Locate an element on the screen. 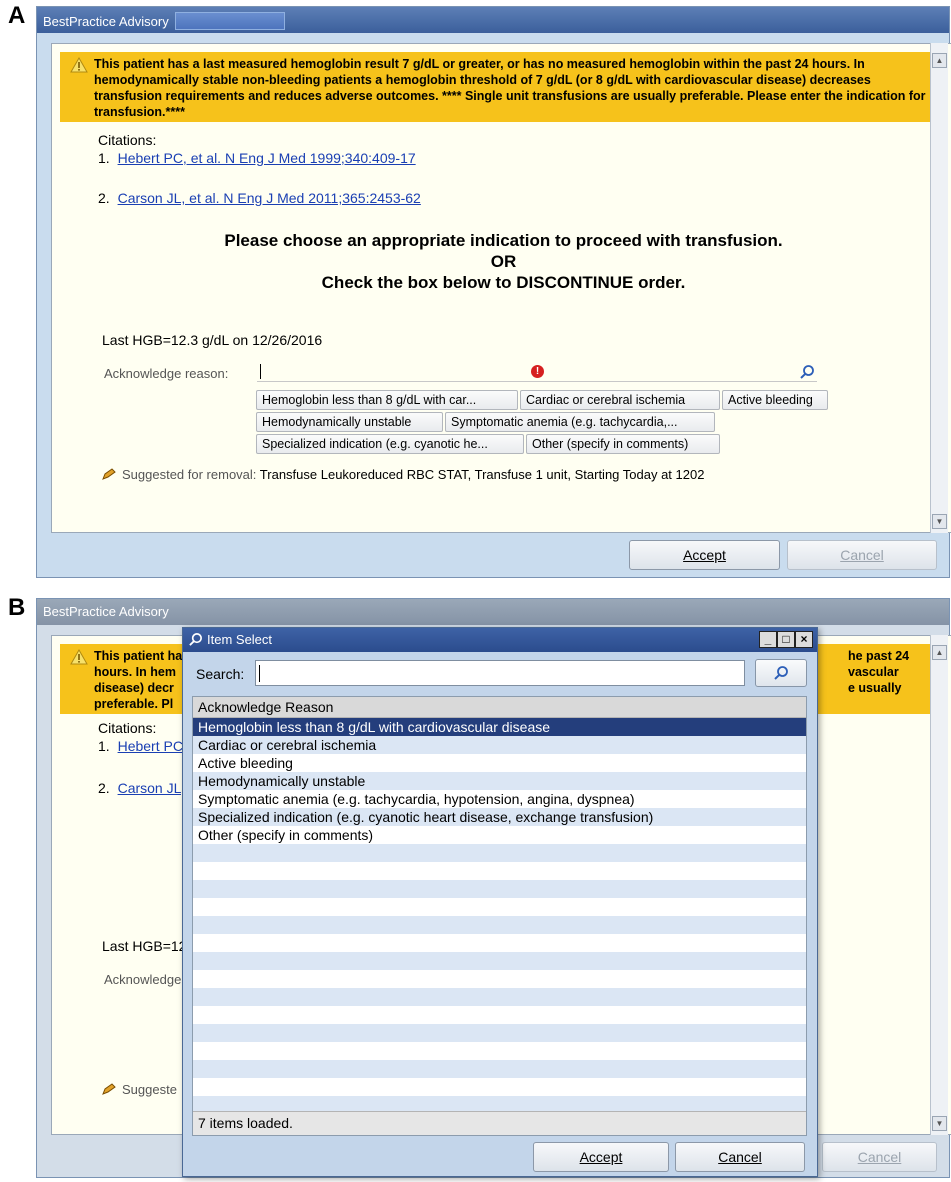  list-item: Hemodynamically unstable is located at coordinates (499, 781).